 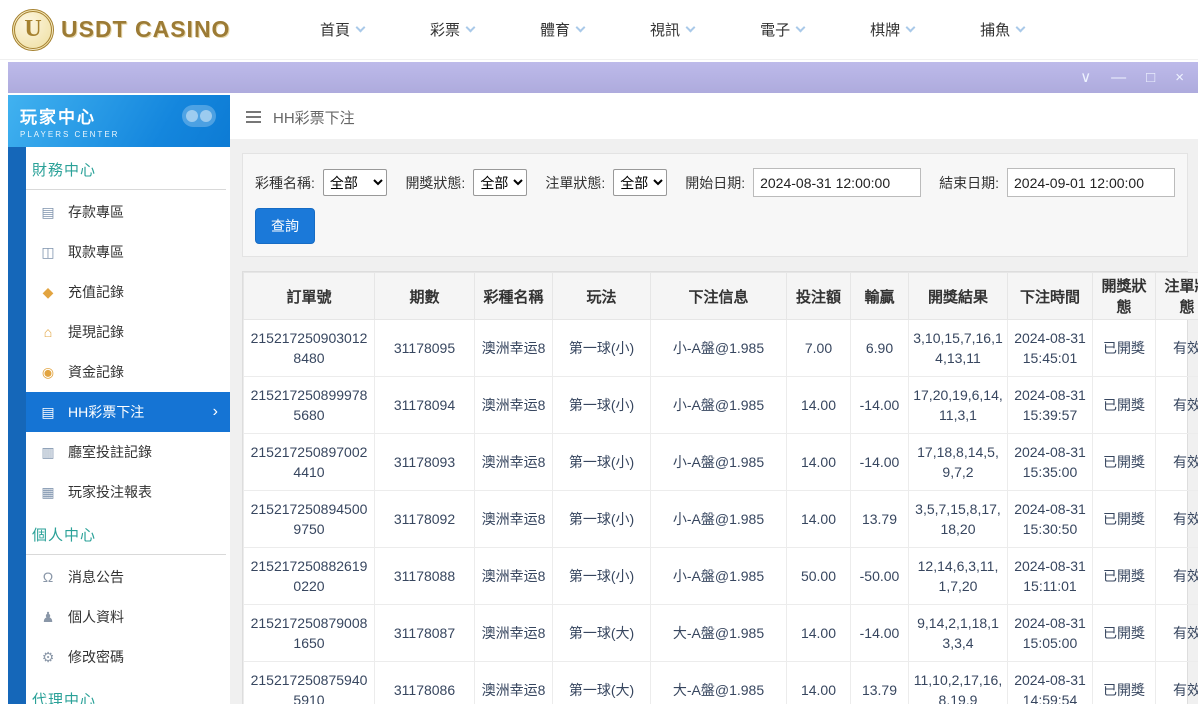 I want to click on sidebar-item-password: ⚙ 修改密碼, so click(x=128, y=657).